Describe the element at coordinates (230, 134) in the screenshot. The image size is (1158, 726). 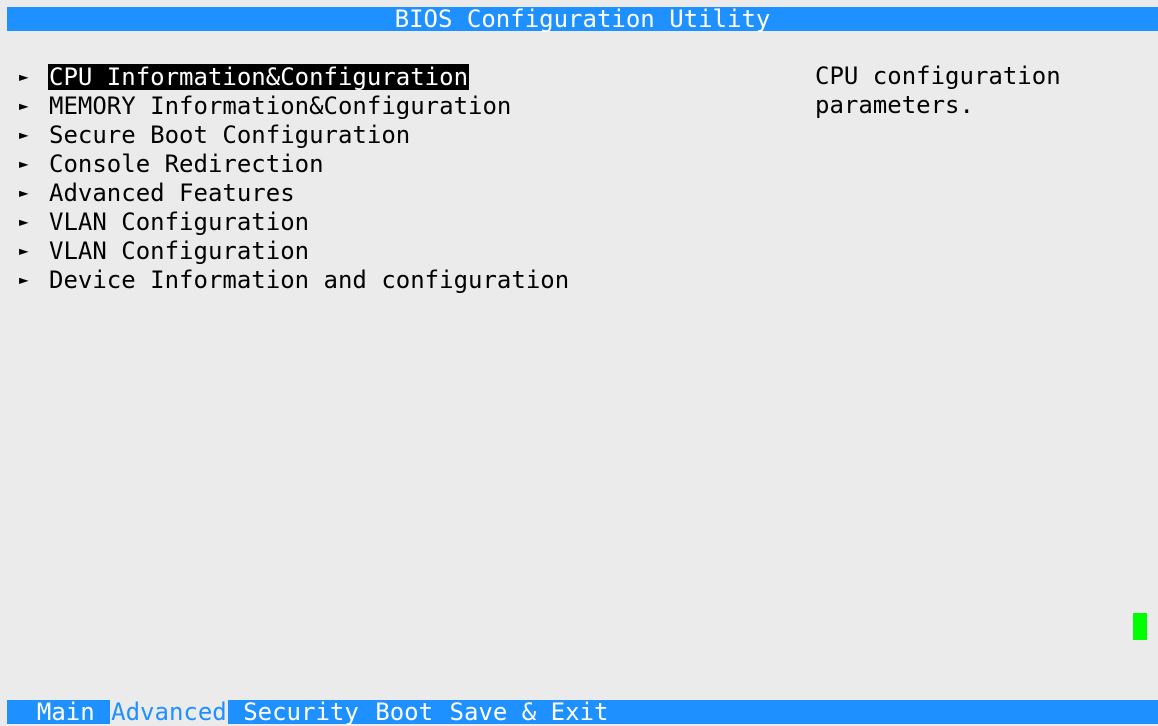
I see `menu-item-label: Secure Boot Configuration` at that location.